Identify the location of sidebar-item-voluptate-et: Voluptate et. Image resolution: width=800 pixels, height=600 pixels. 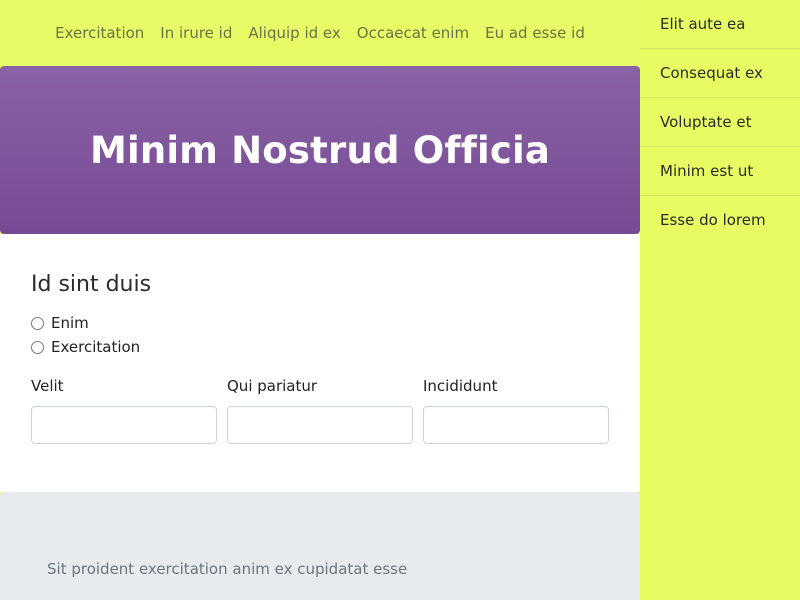
(720, 122).